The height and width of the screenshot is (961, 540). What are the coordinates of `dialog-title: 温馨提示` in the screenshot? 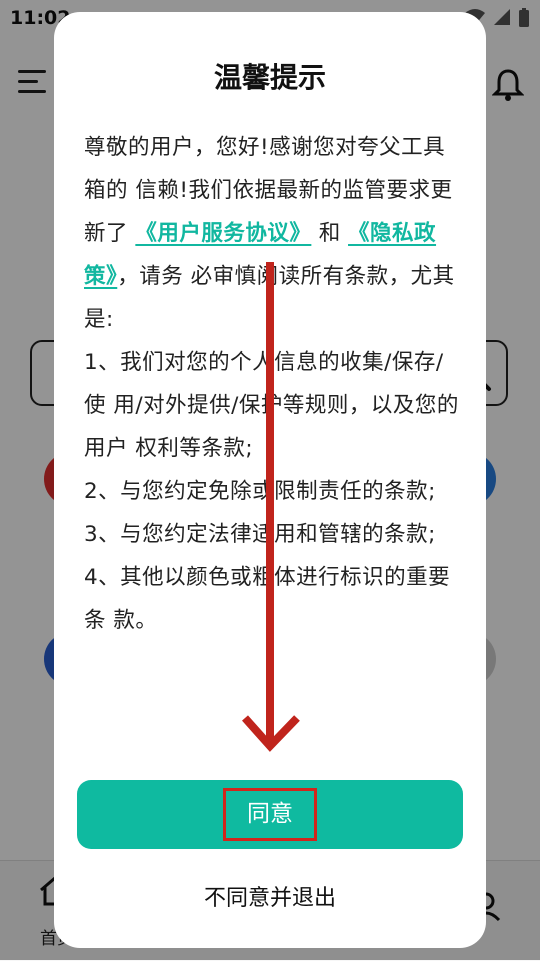 It's located at (269, 77).